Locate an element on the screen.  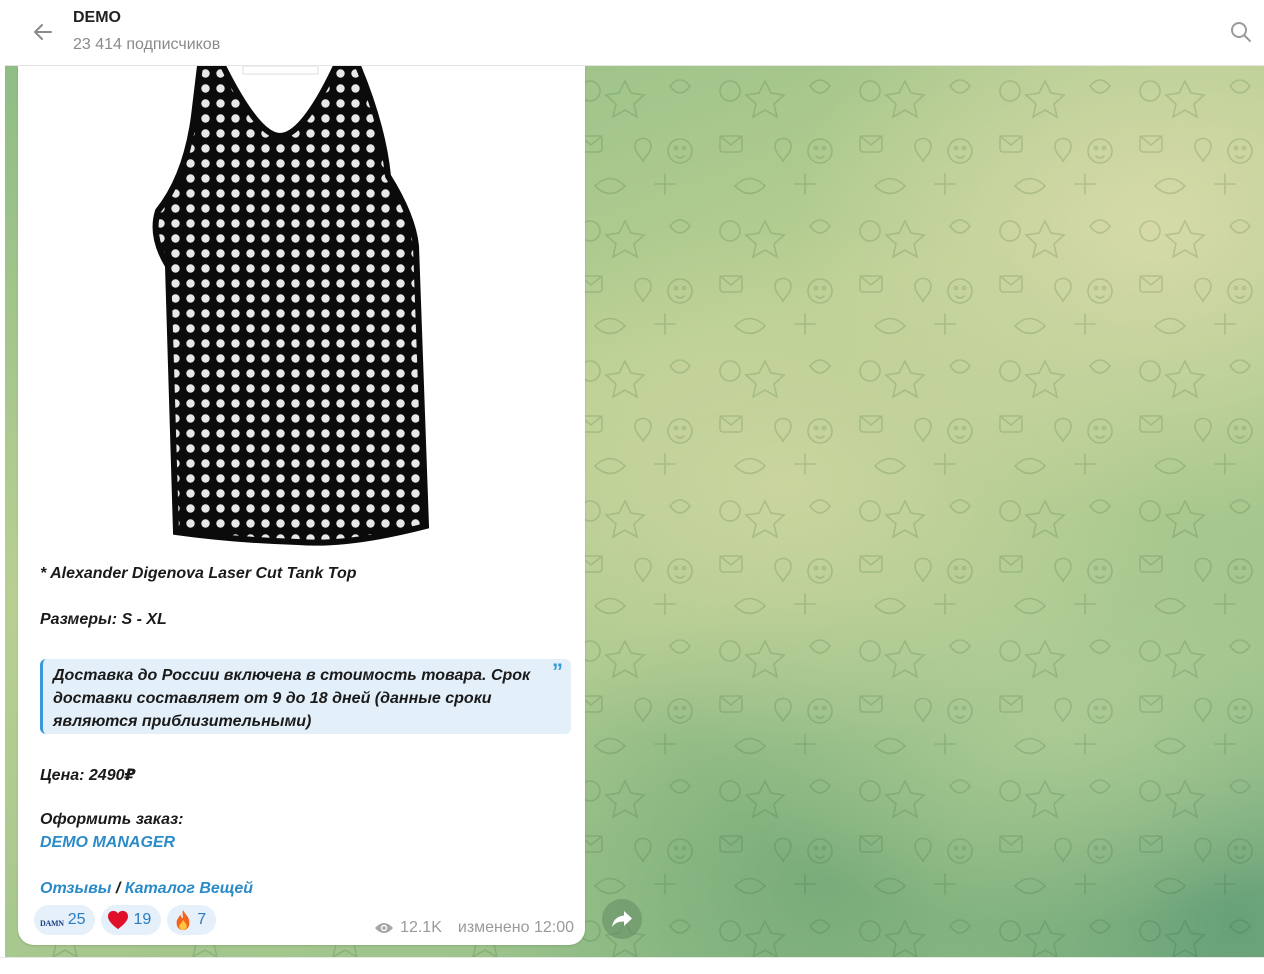
links-row: Отзывы / Каталог Вещей is located at coordinates (146, 889).